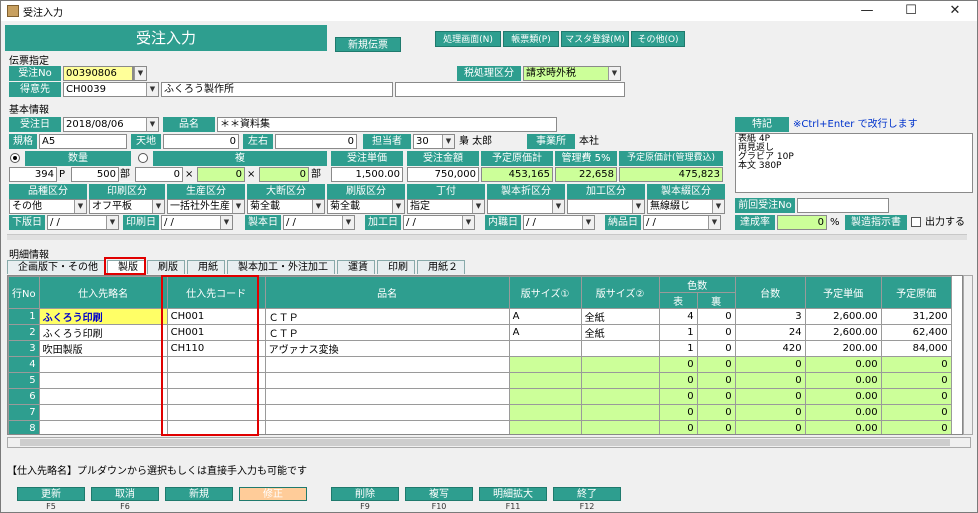 This screenshot has width=978, height=513. What do you see at coordinates (843, 348) in the screenshot?
I see `cell-price: 200.00` at bounding box center [843, 348].